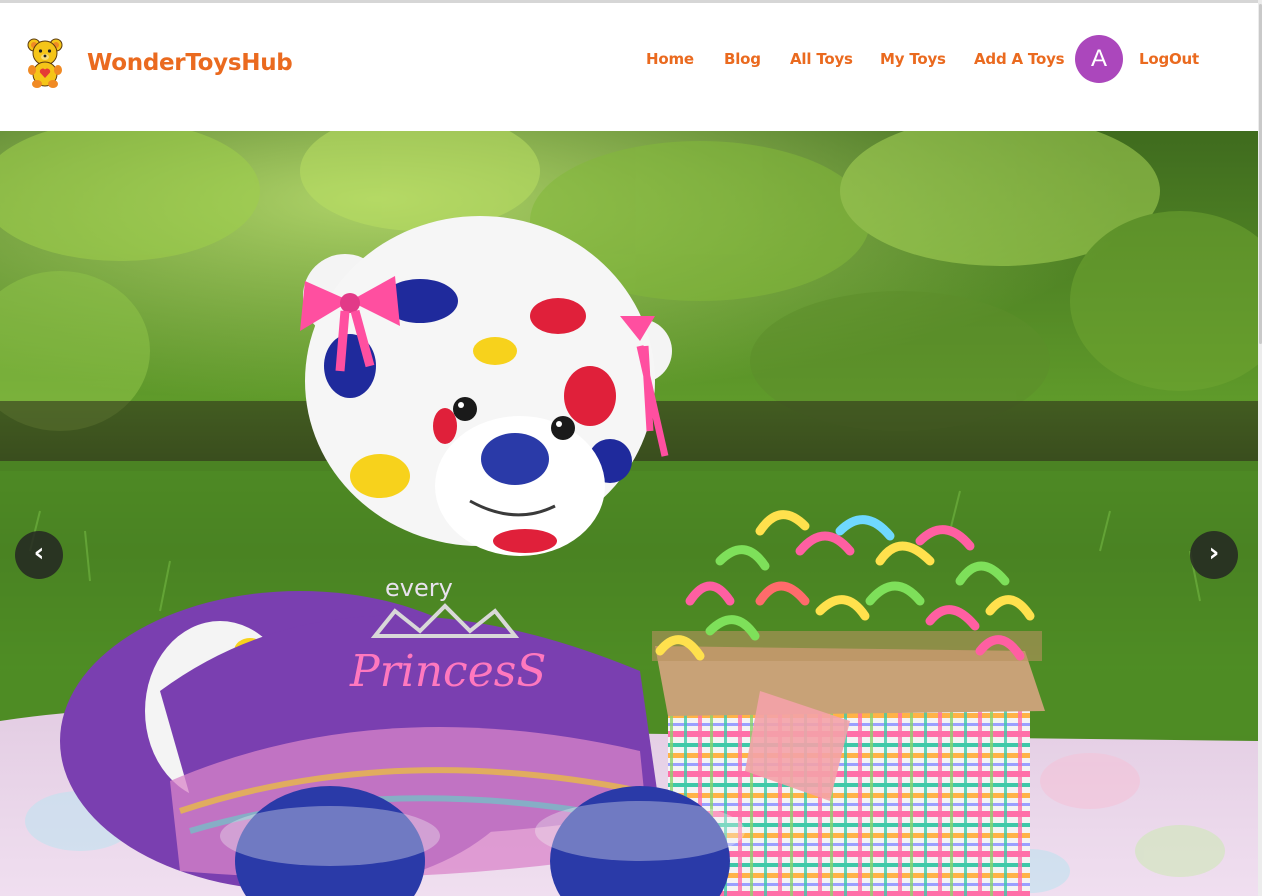  I want to click on carousel-next-button: ›, so click(1214, 555).